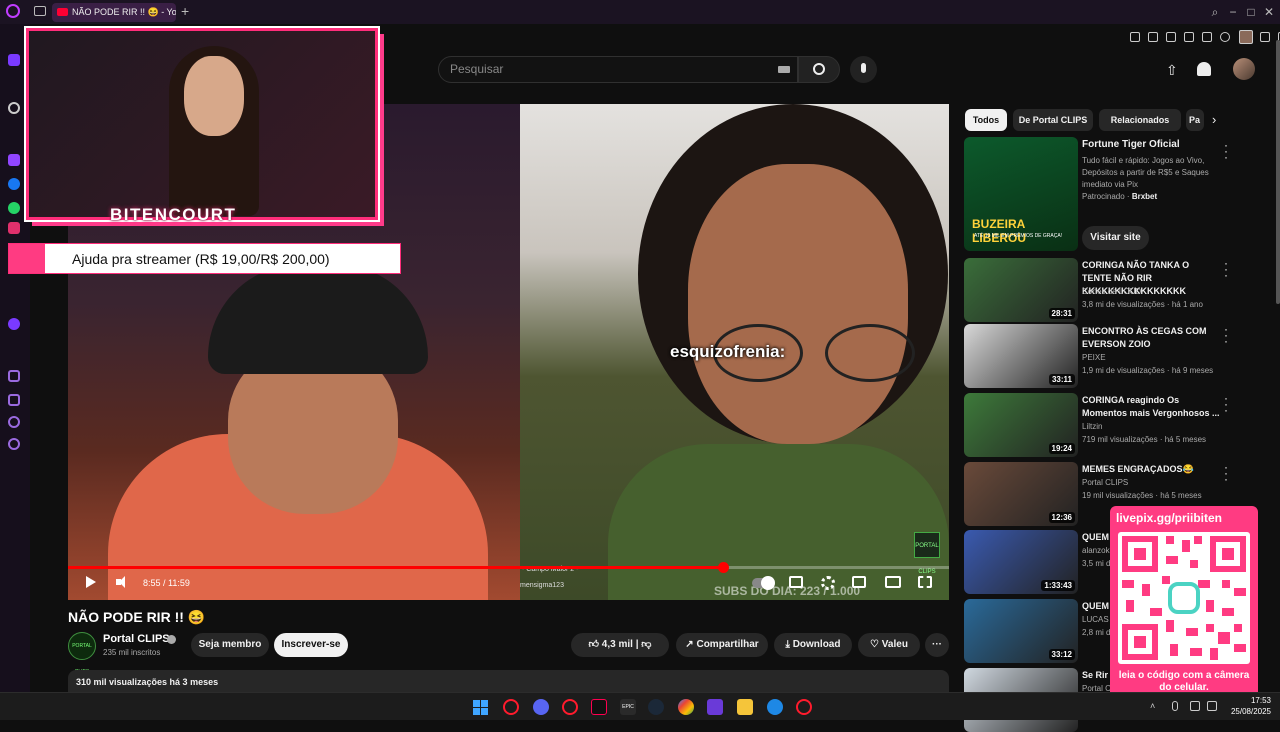 Image resolution: width=1280 pixels, height=732 pixels. What do you see at coordinates (819, 69) in the screenshot?
I see `search-button` at bounding box center [819, 69].